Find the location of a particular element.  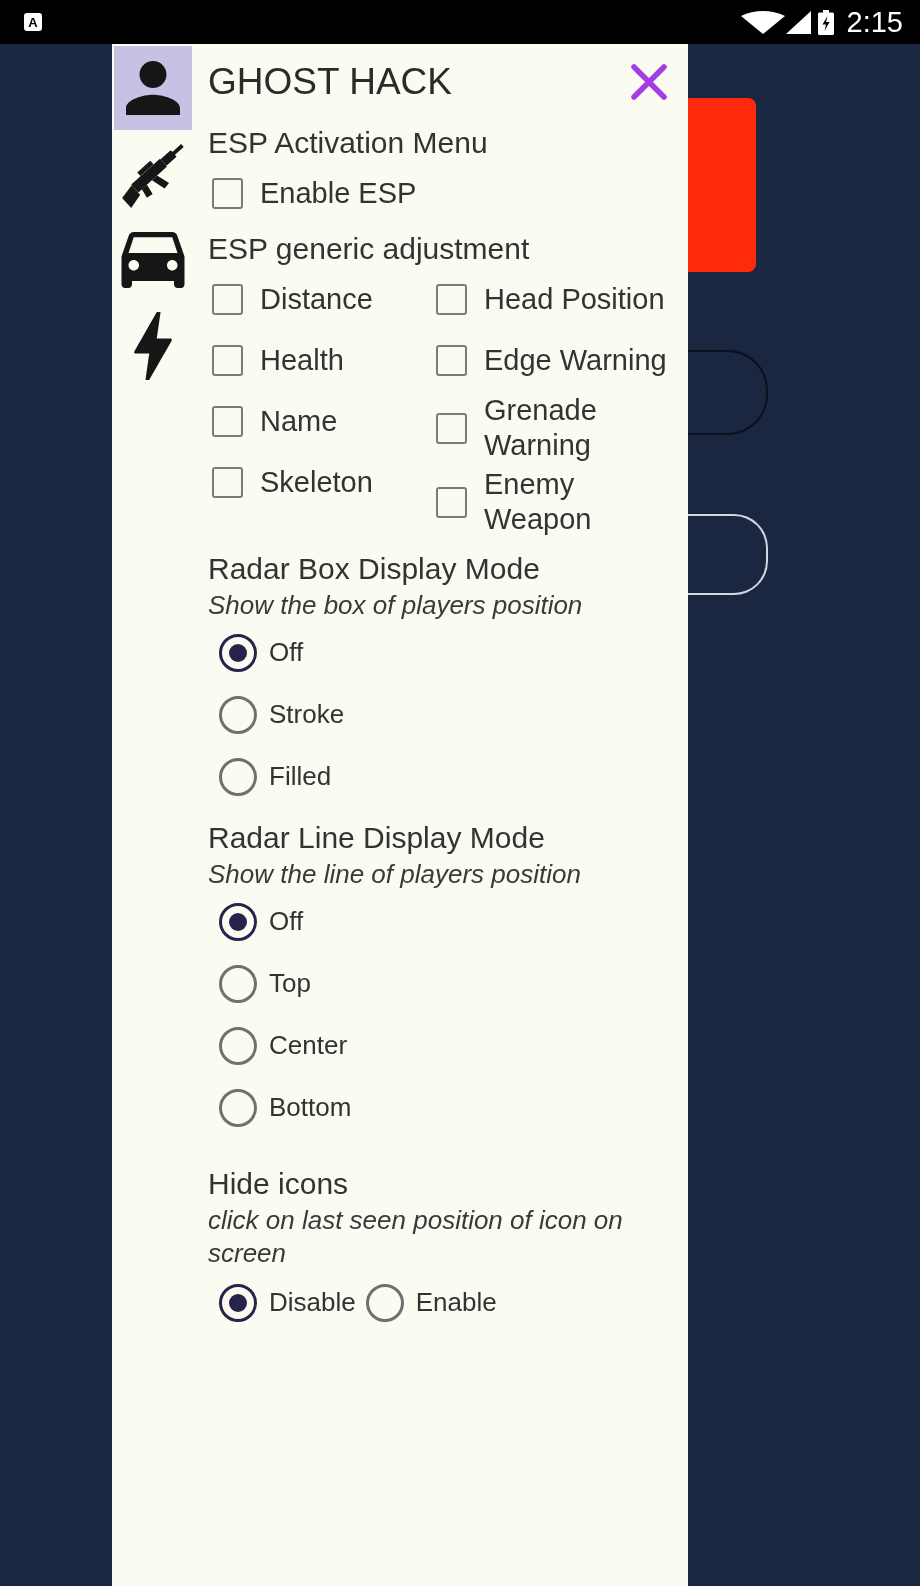

section-description: Show the line of players position is located at coordinates (395, 874).